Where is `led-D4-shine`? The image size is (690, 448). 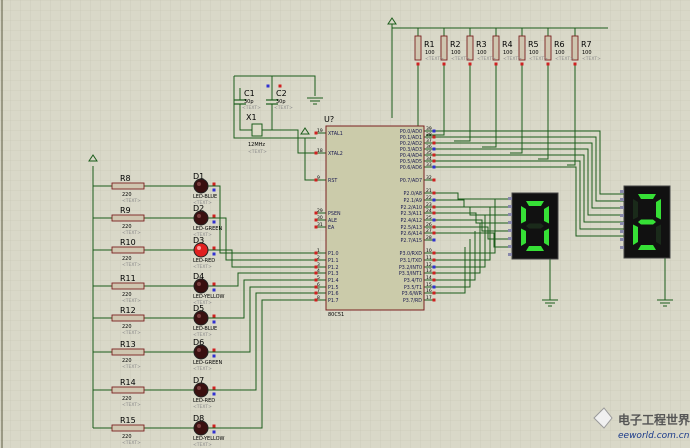 led-D4-shine is located at coordinates (199, 284).